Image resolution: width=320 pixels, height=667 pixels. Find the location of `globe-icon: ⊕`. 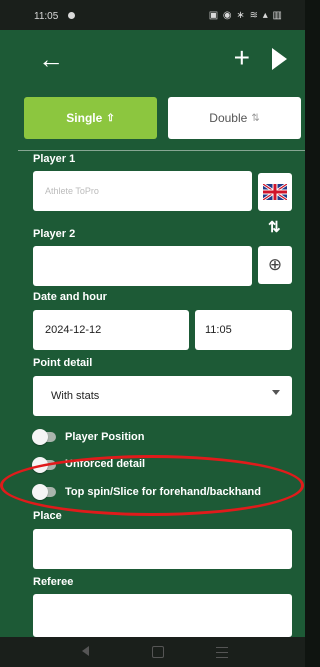

globe-icon: ⊕ is located at coordinates (275, 264).